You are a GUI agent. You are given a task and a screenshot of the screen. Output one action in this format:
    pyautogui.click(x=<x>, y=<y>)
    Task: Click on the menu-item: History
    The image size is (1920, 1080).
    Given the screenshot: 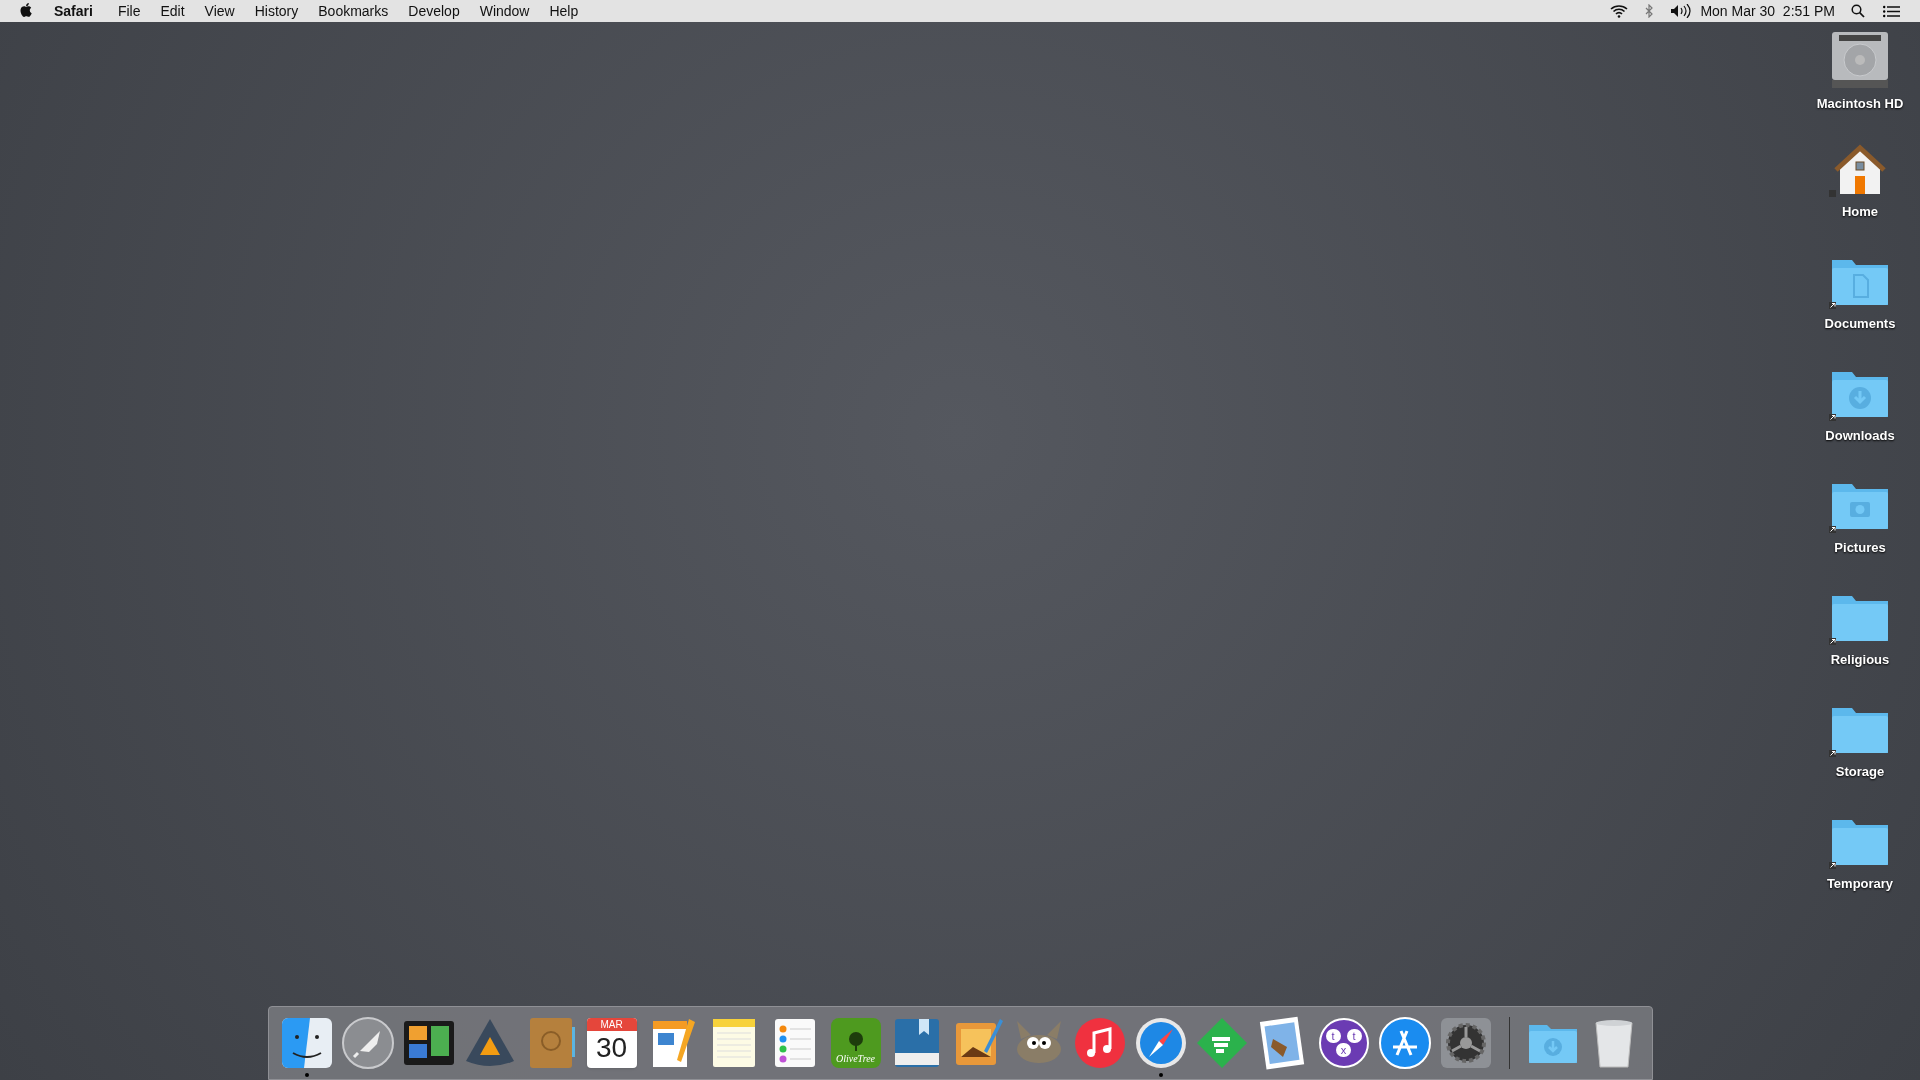 What is the action you would take?
    pyautogui.click(x=276, y=11)
    